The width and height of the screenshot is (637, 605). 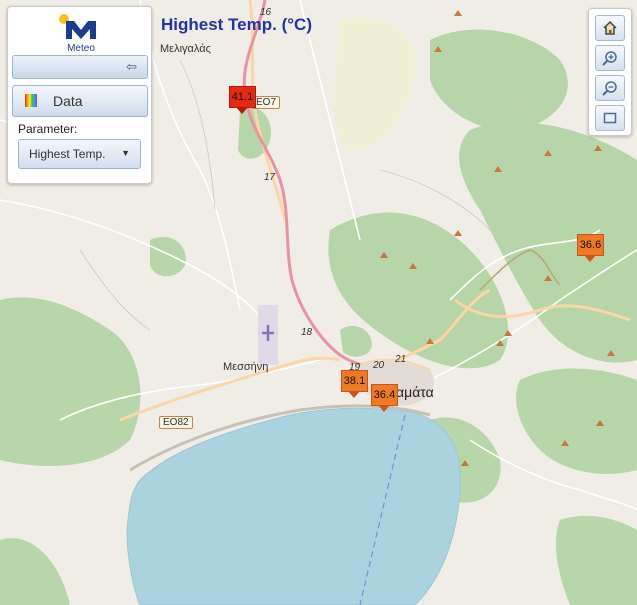 What do you see at coordinates (246, 367) in the screenshot?
I see `place-label-messini: Μεσσήνη` at bounding box center [246, 367].